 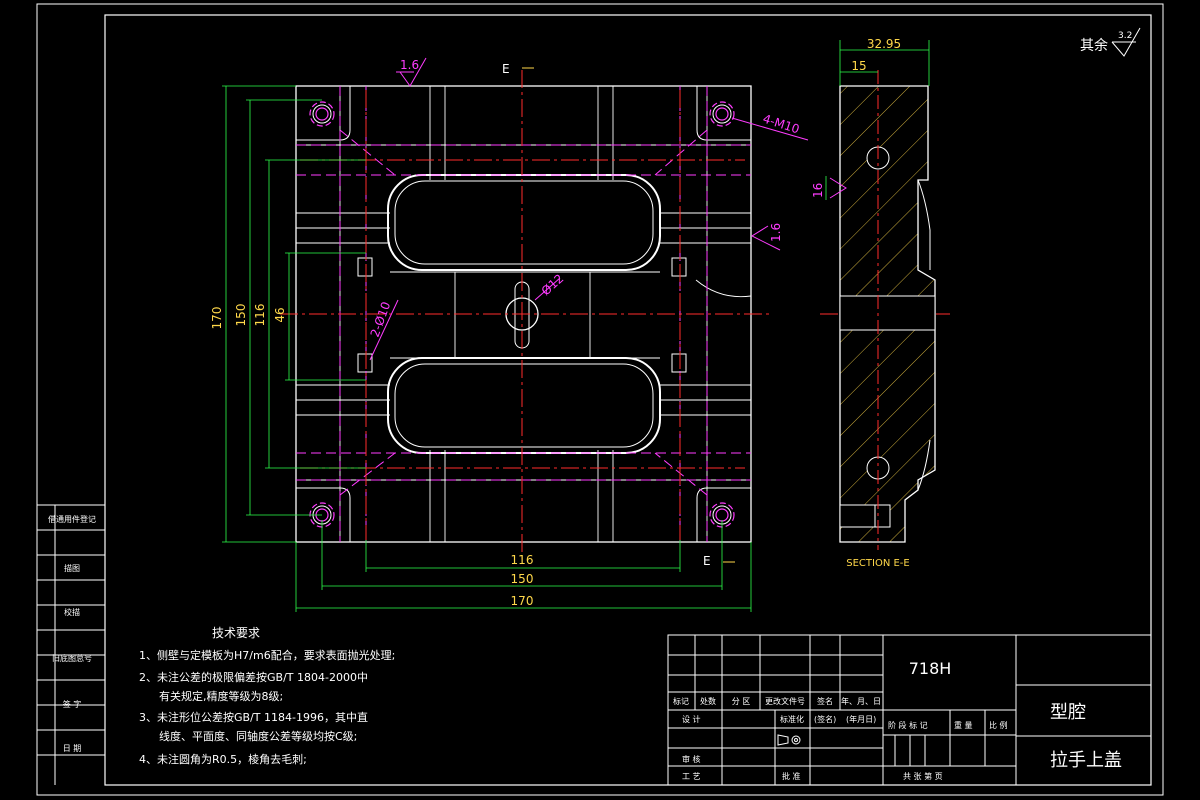 What do you see at coordinates (791, 776) in the screenshot?
I see `approve-label: 批 准` at bounding box center [791, 776].